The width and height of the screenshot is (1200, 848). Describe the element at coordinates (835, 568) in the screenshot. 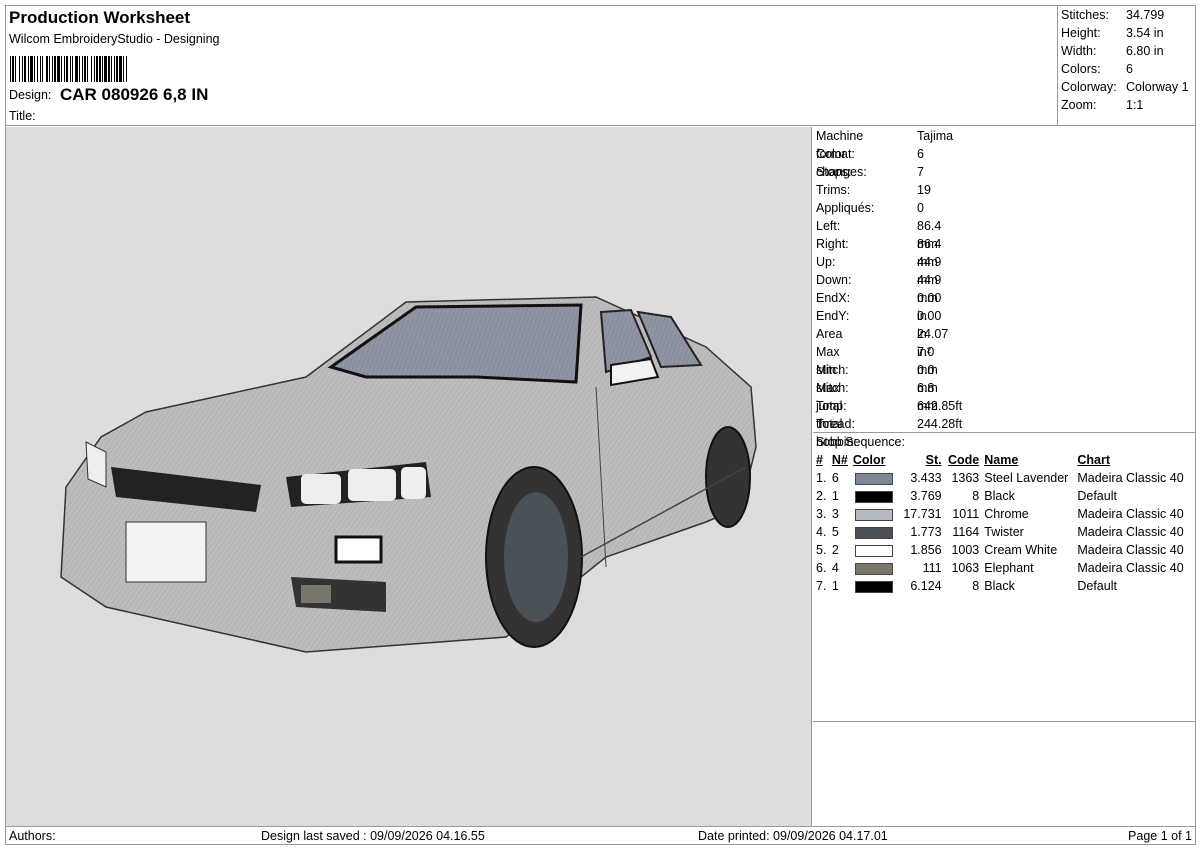

I see `row-needle: 4` at that location.